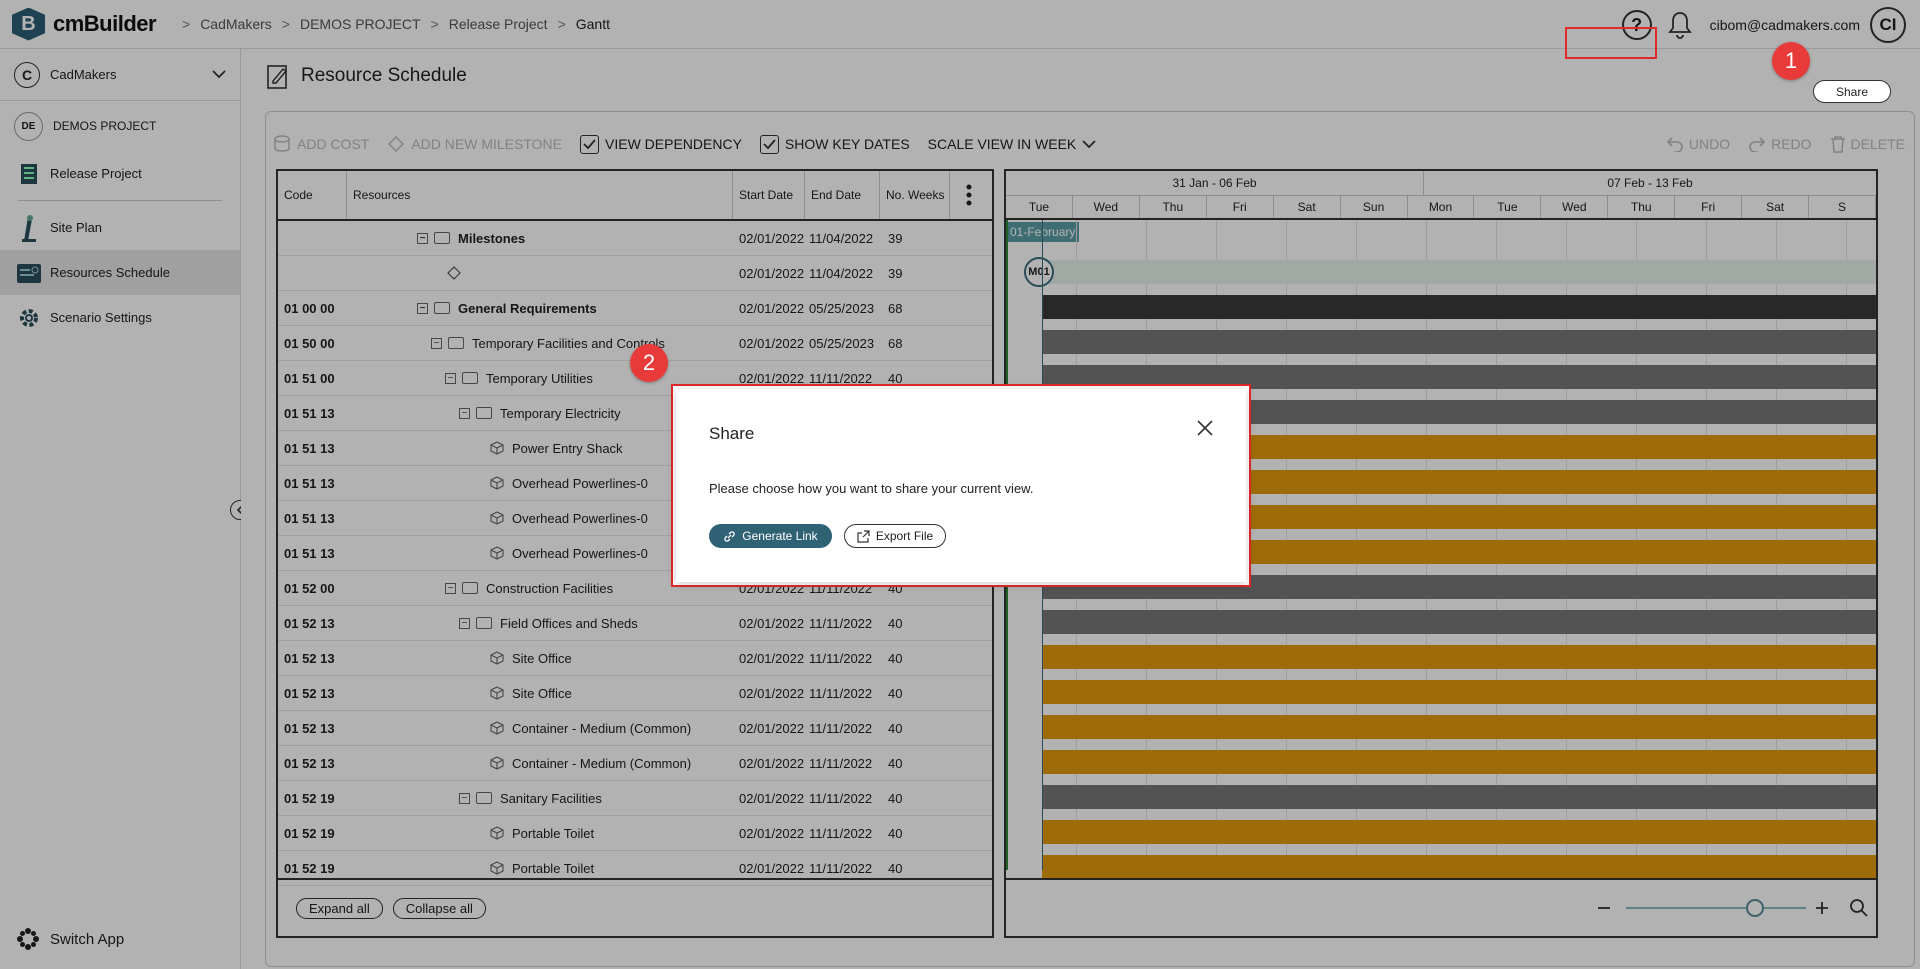  What do you see at coordinates (649, 363) in the screenshot?
I see `step-badge-2: 2` at bounding box center [649, 363].